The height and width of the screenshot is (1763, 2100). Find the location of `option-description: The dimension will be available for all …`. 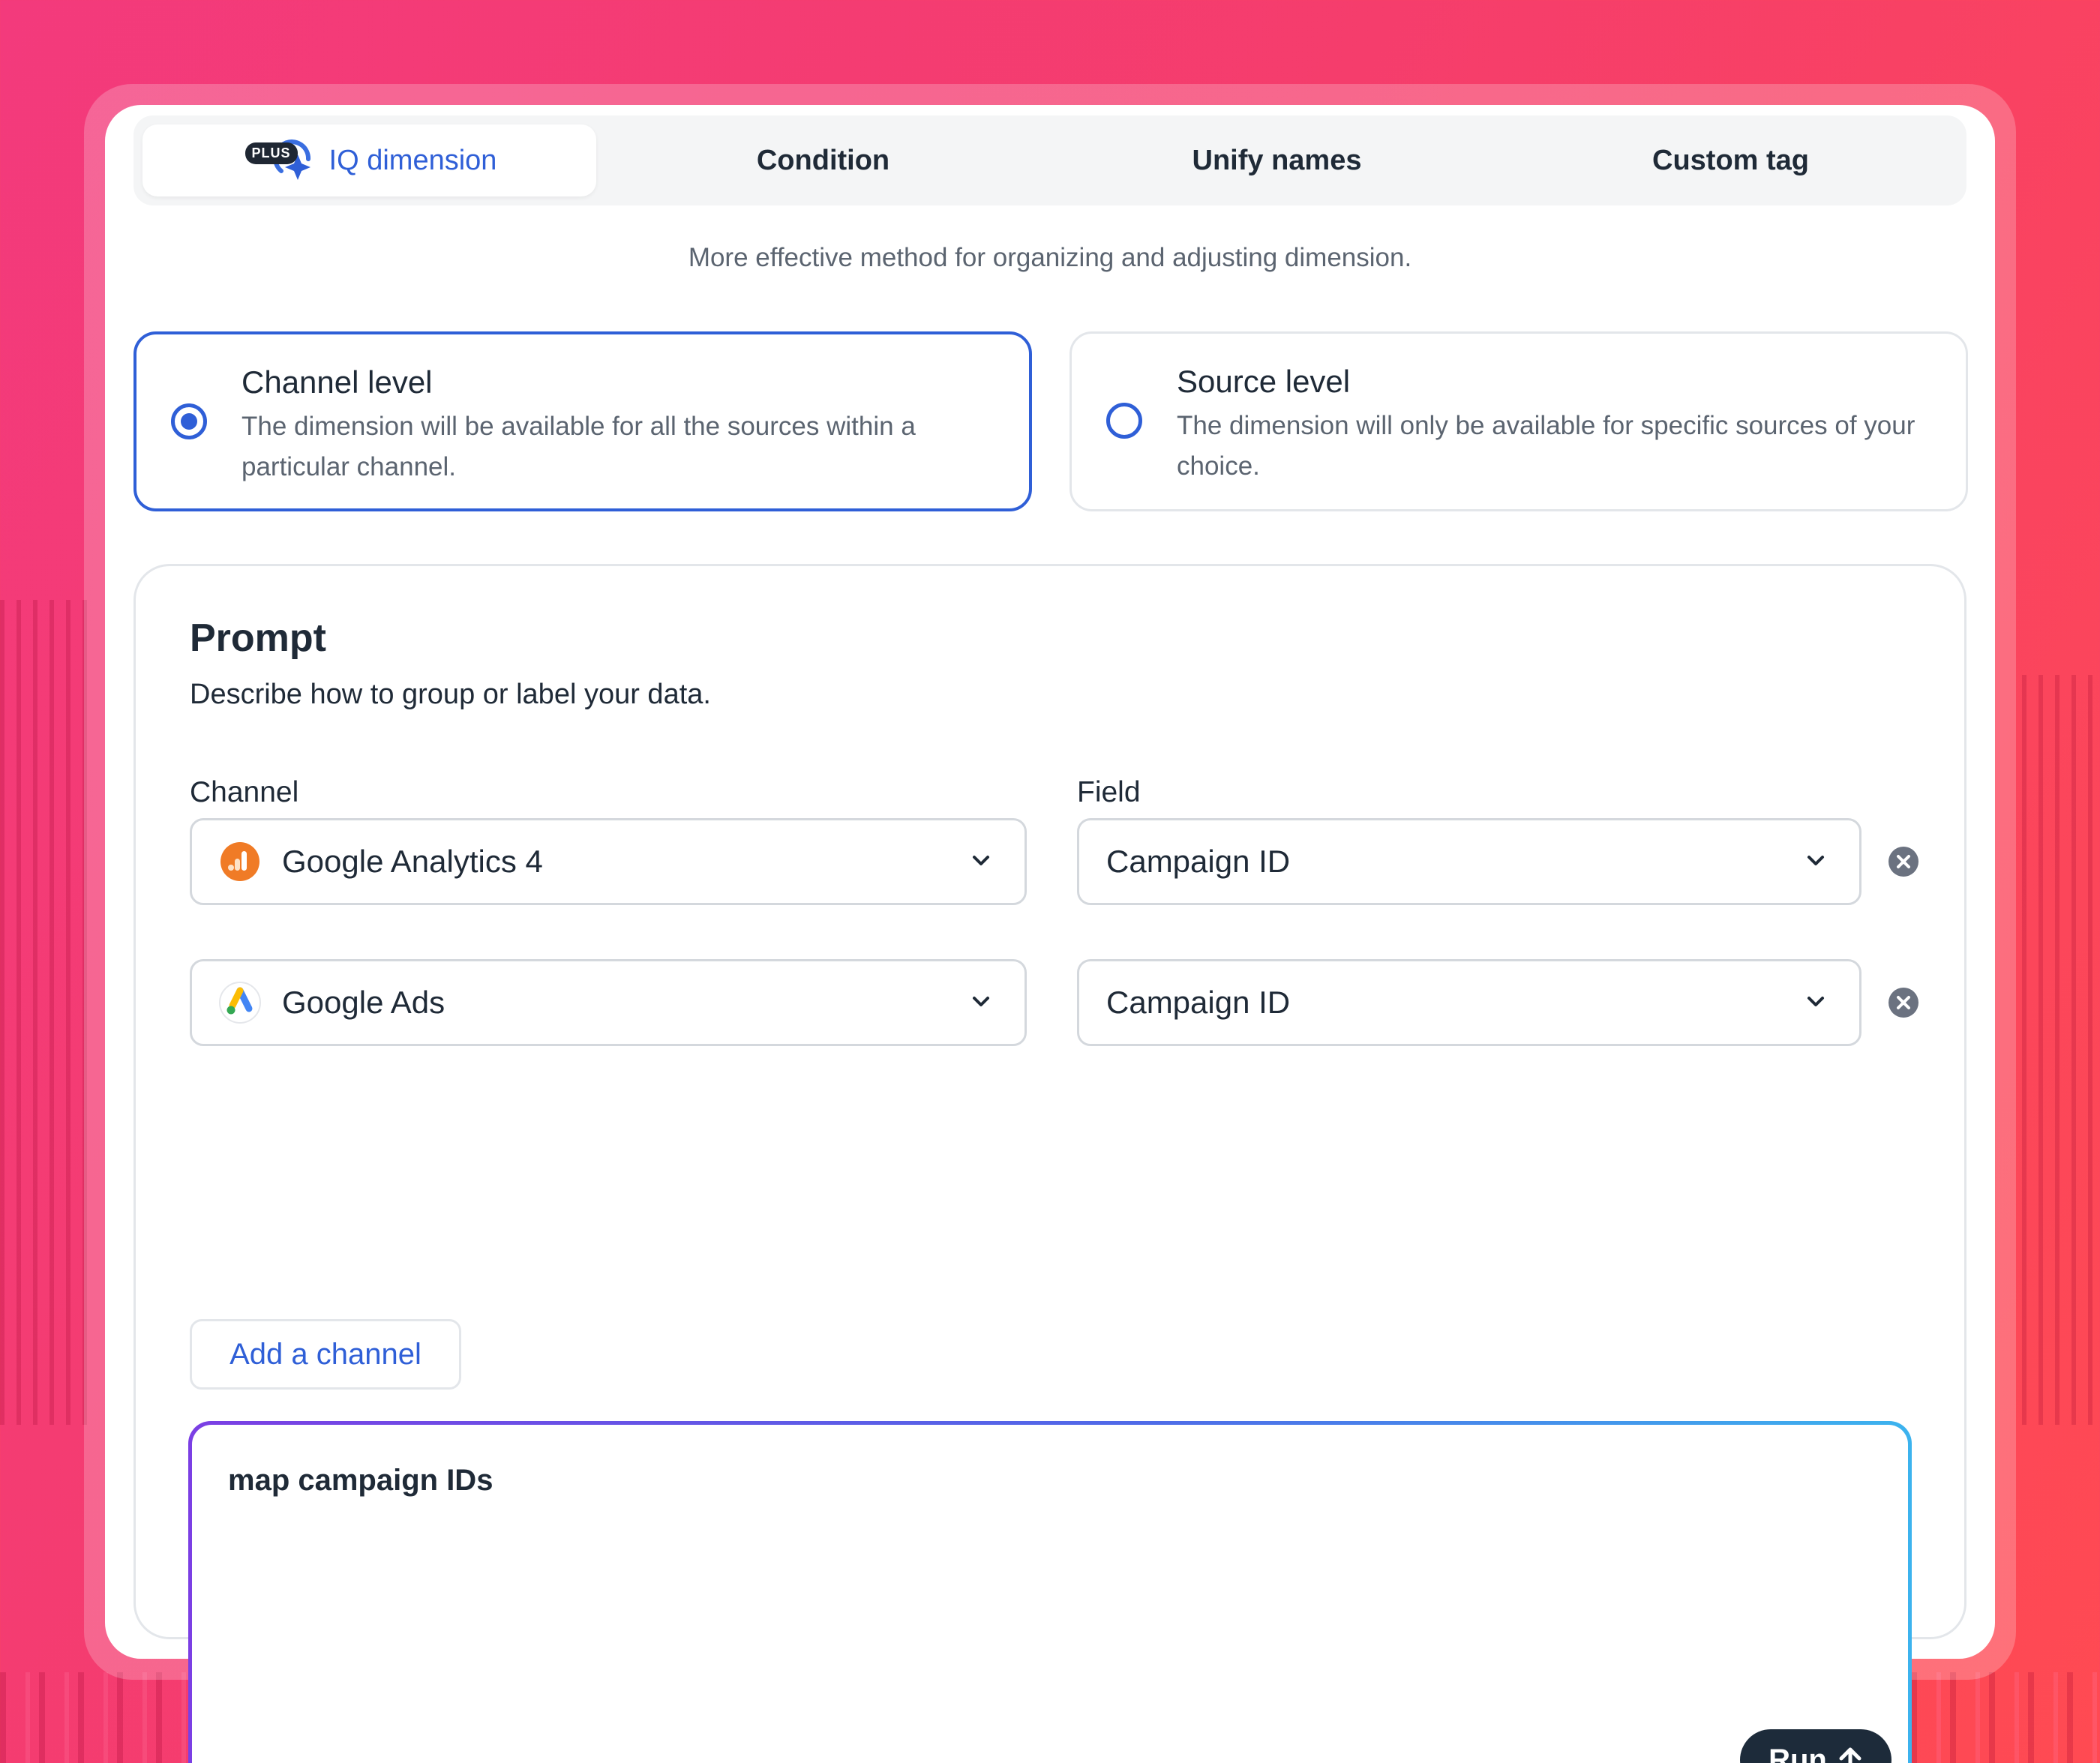

option-description: The dimension will be available for all … is located at coordinates (579, 446).